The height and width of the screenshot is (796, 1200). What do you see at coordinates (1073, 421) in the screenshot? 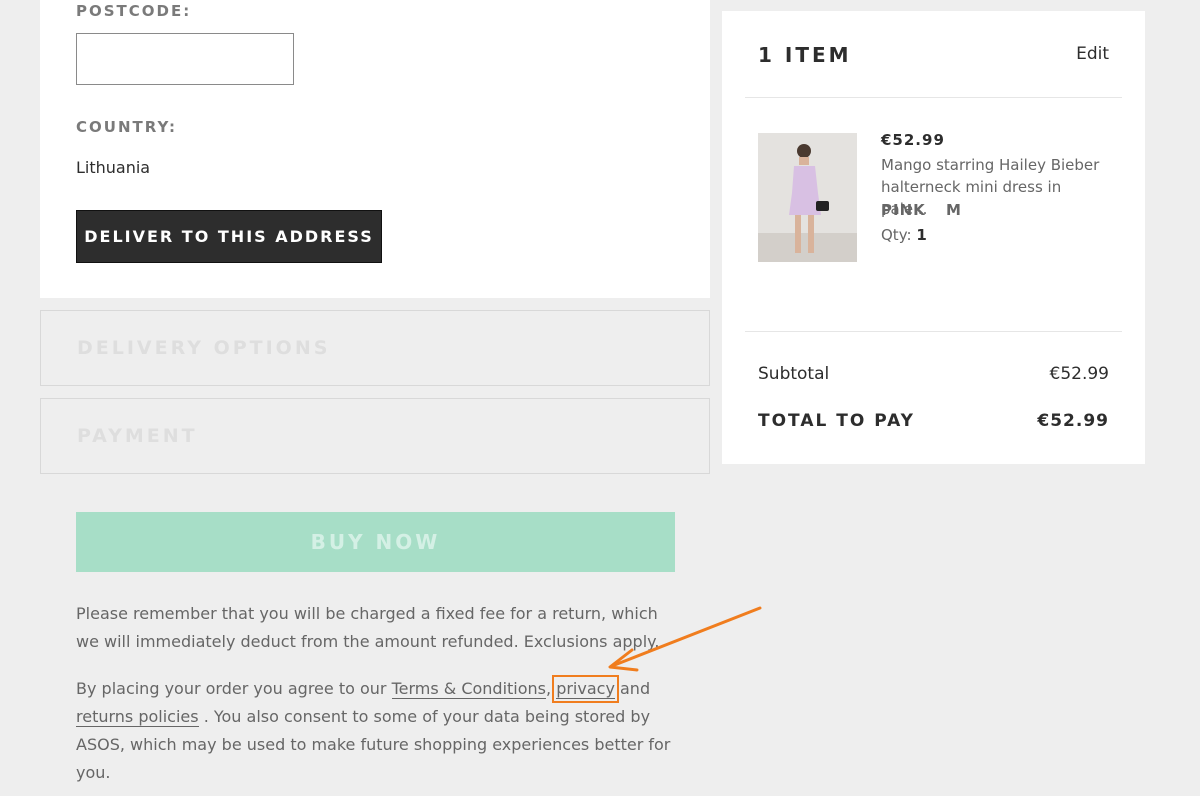
I see `total-value: €52.99` at bounding box center [1073, 421].